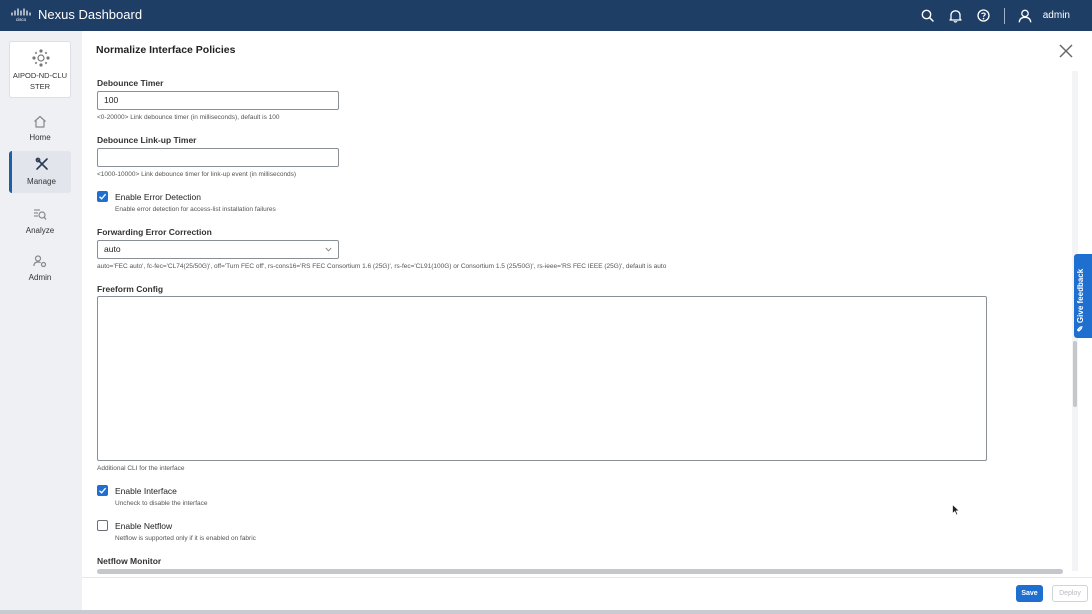 The width and height of the screenshot is (1092, 614). Describe the element at coordinates (40, 129) in the screenshot. I see `sidebar-item-home: Home` at that location.